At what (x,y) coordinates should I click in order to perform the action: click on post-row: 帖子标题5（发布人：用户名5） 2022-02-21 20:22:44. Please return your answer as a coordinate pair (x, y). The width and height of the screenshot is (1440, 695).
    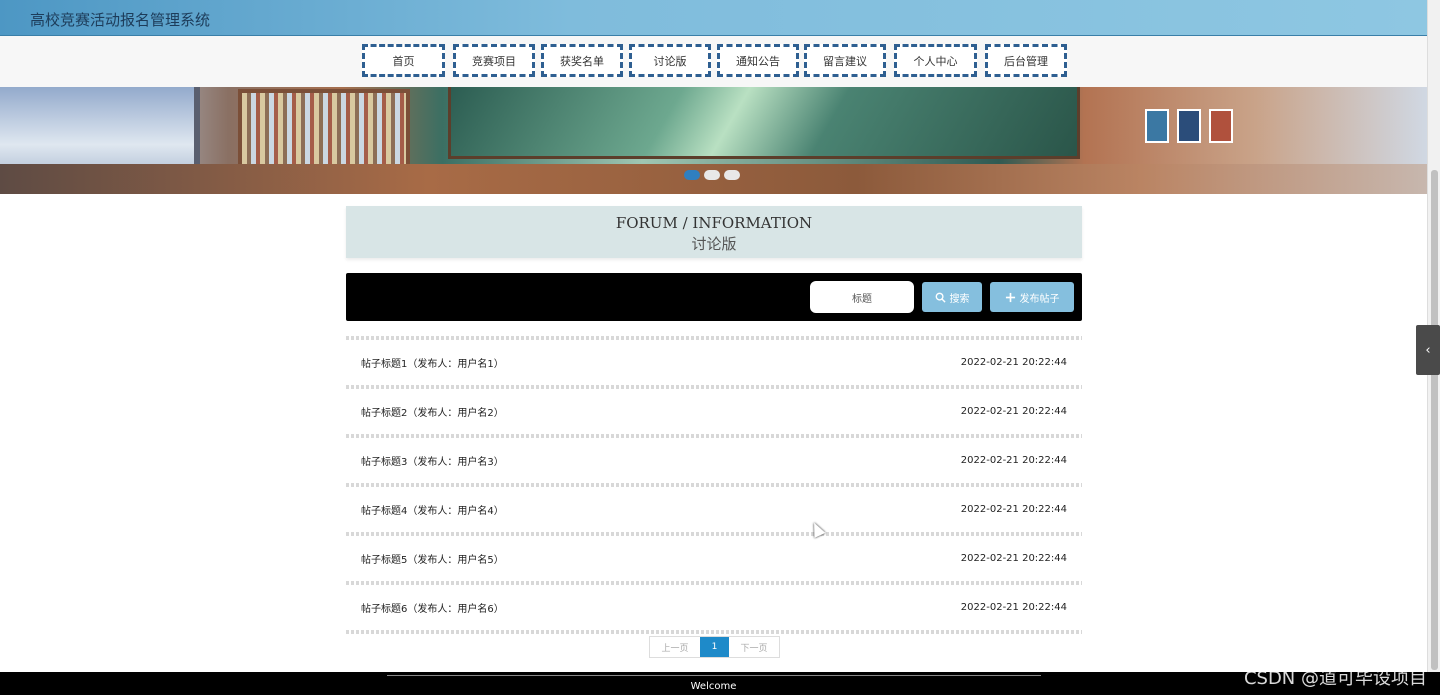
    Looking at the image, I should click on (714, 558).